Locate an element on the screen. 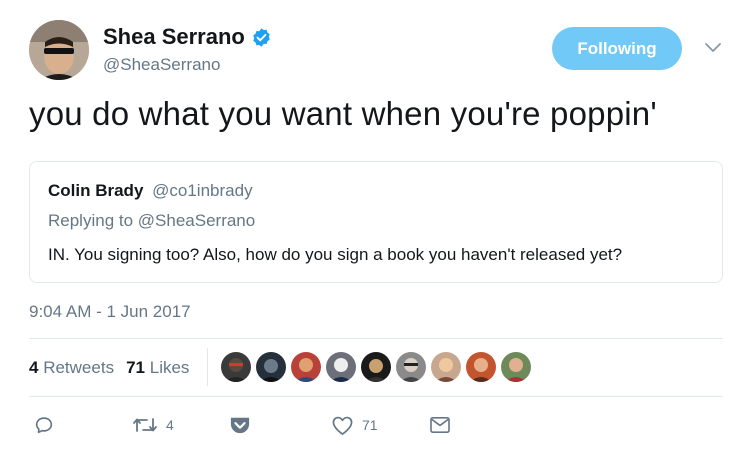 This screenshot has height=456, width=750. author-handle: @SheaSerrano is located at coordinates (161, 65).